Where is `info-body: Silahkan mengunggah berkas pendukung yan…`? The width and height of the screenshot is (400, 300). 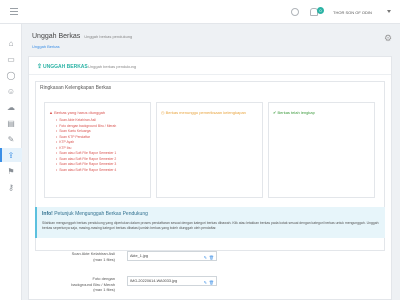 info-body: Silahkan mengunggah berkas pendukung yan… is located at coordinates (210, 225).